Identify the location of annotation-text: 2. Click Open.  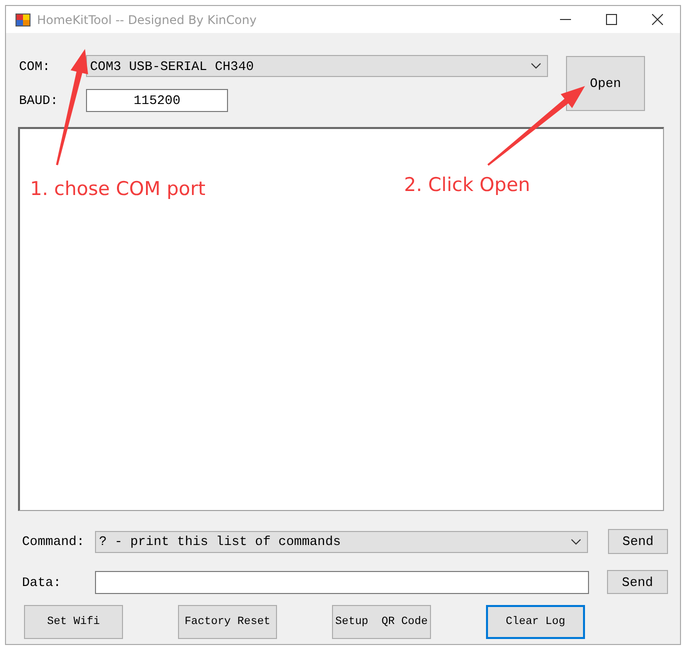
(467, 185).